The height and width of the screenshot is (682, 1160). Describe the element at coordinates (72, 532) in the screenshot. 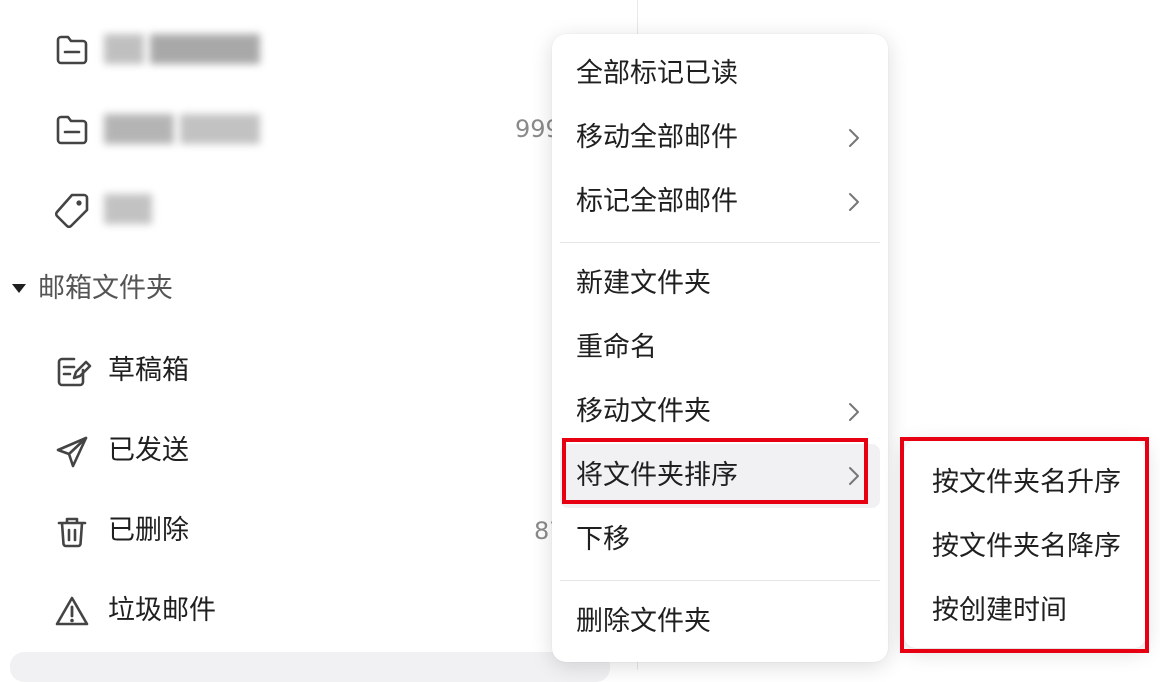

I see `trash-icon` at that location.